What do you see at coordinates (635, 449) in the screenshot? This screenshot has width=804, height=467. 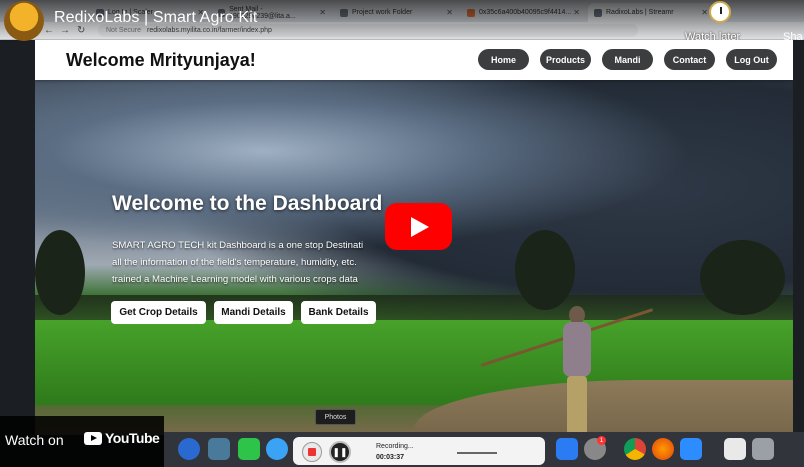 I see `chrome-icon` at bounding box center [635, 449].